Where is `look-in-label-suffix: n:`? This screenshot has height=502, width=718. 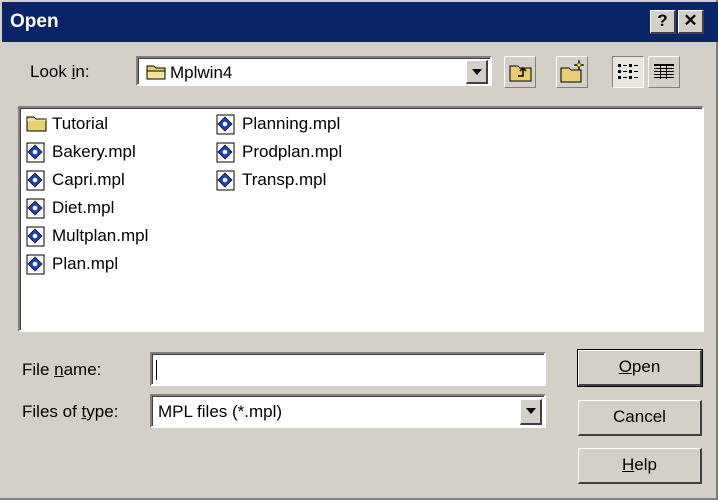
look-in-label-suffix: n: is located at coordinates (82, 71).